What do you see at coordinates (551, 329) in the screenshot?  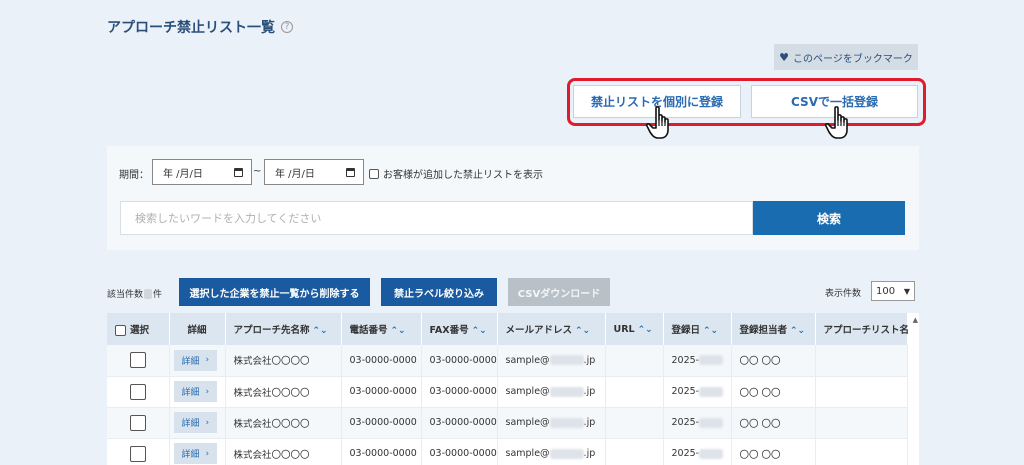 I see `header-email: メールアドレス ⌃⌄` at bounding box center [551, 329].